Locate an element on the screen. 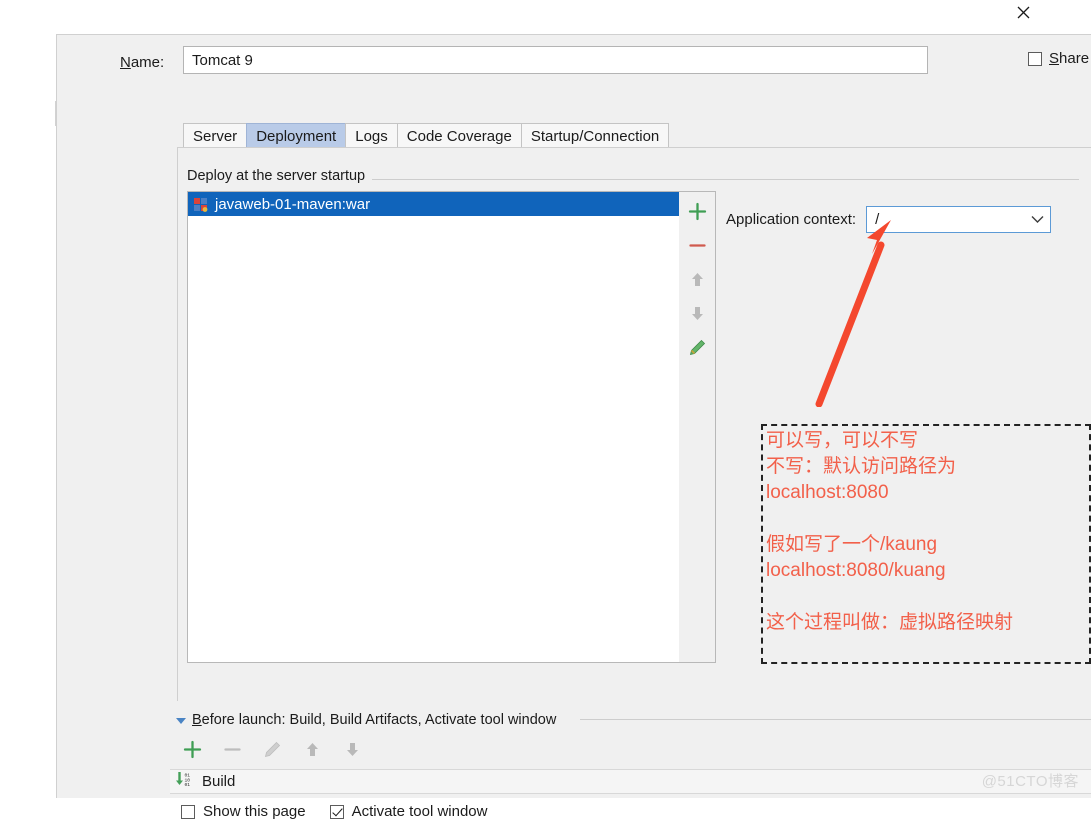 The width and height of the screenshot is (1091, 820). tab-code-coverage: Code Coverage is located at coordinates (459, 135).